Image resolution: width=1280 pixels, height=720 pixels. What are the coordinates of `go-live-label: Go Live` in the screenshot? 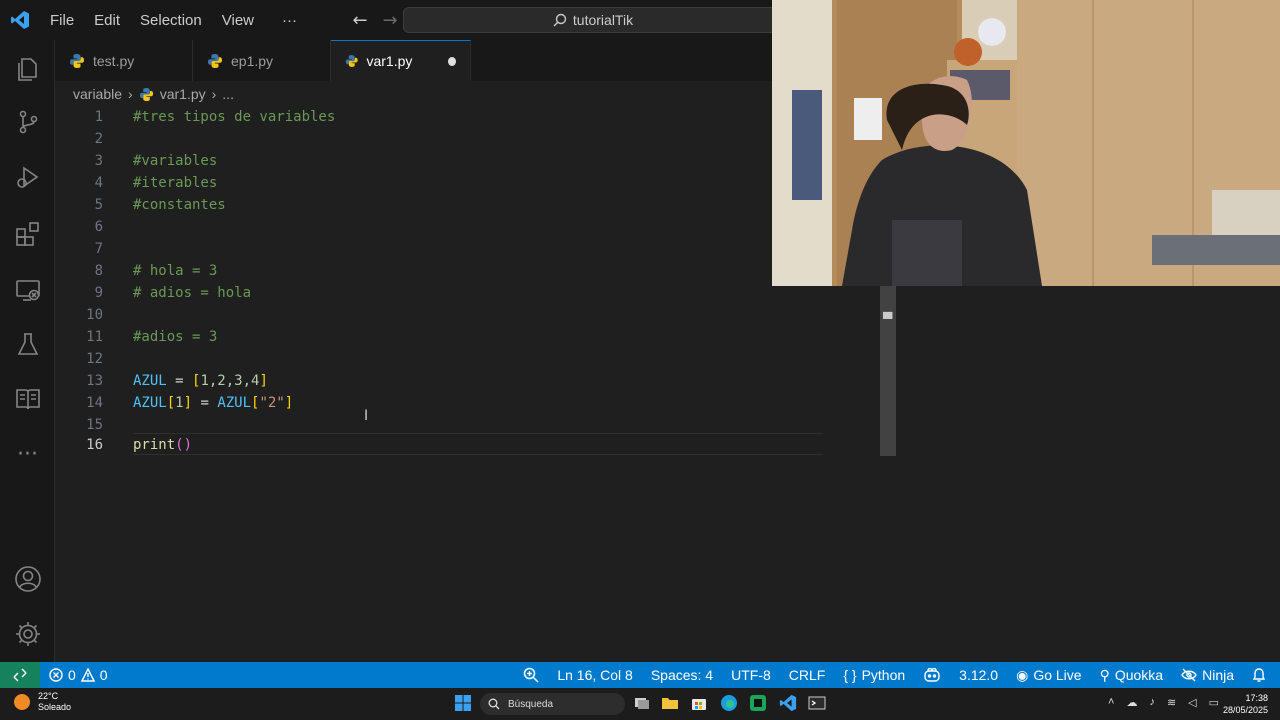 It's located at (1057, 675).